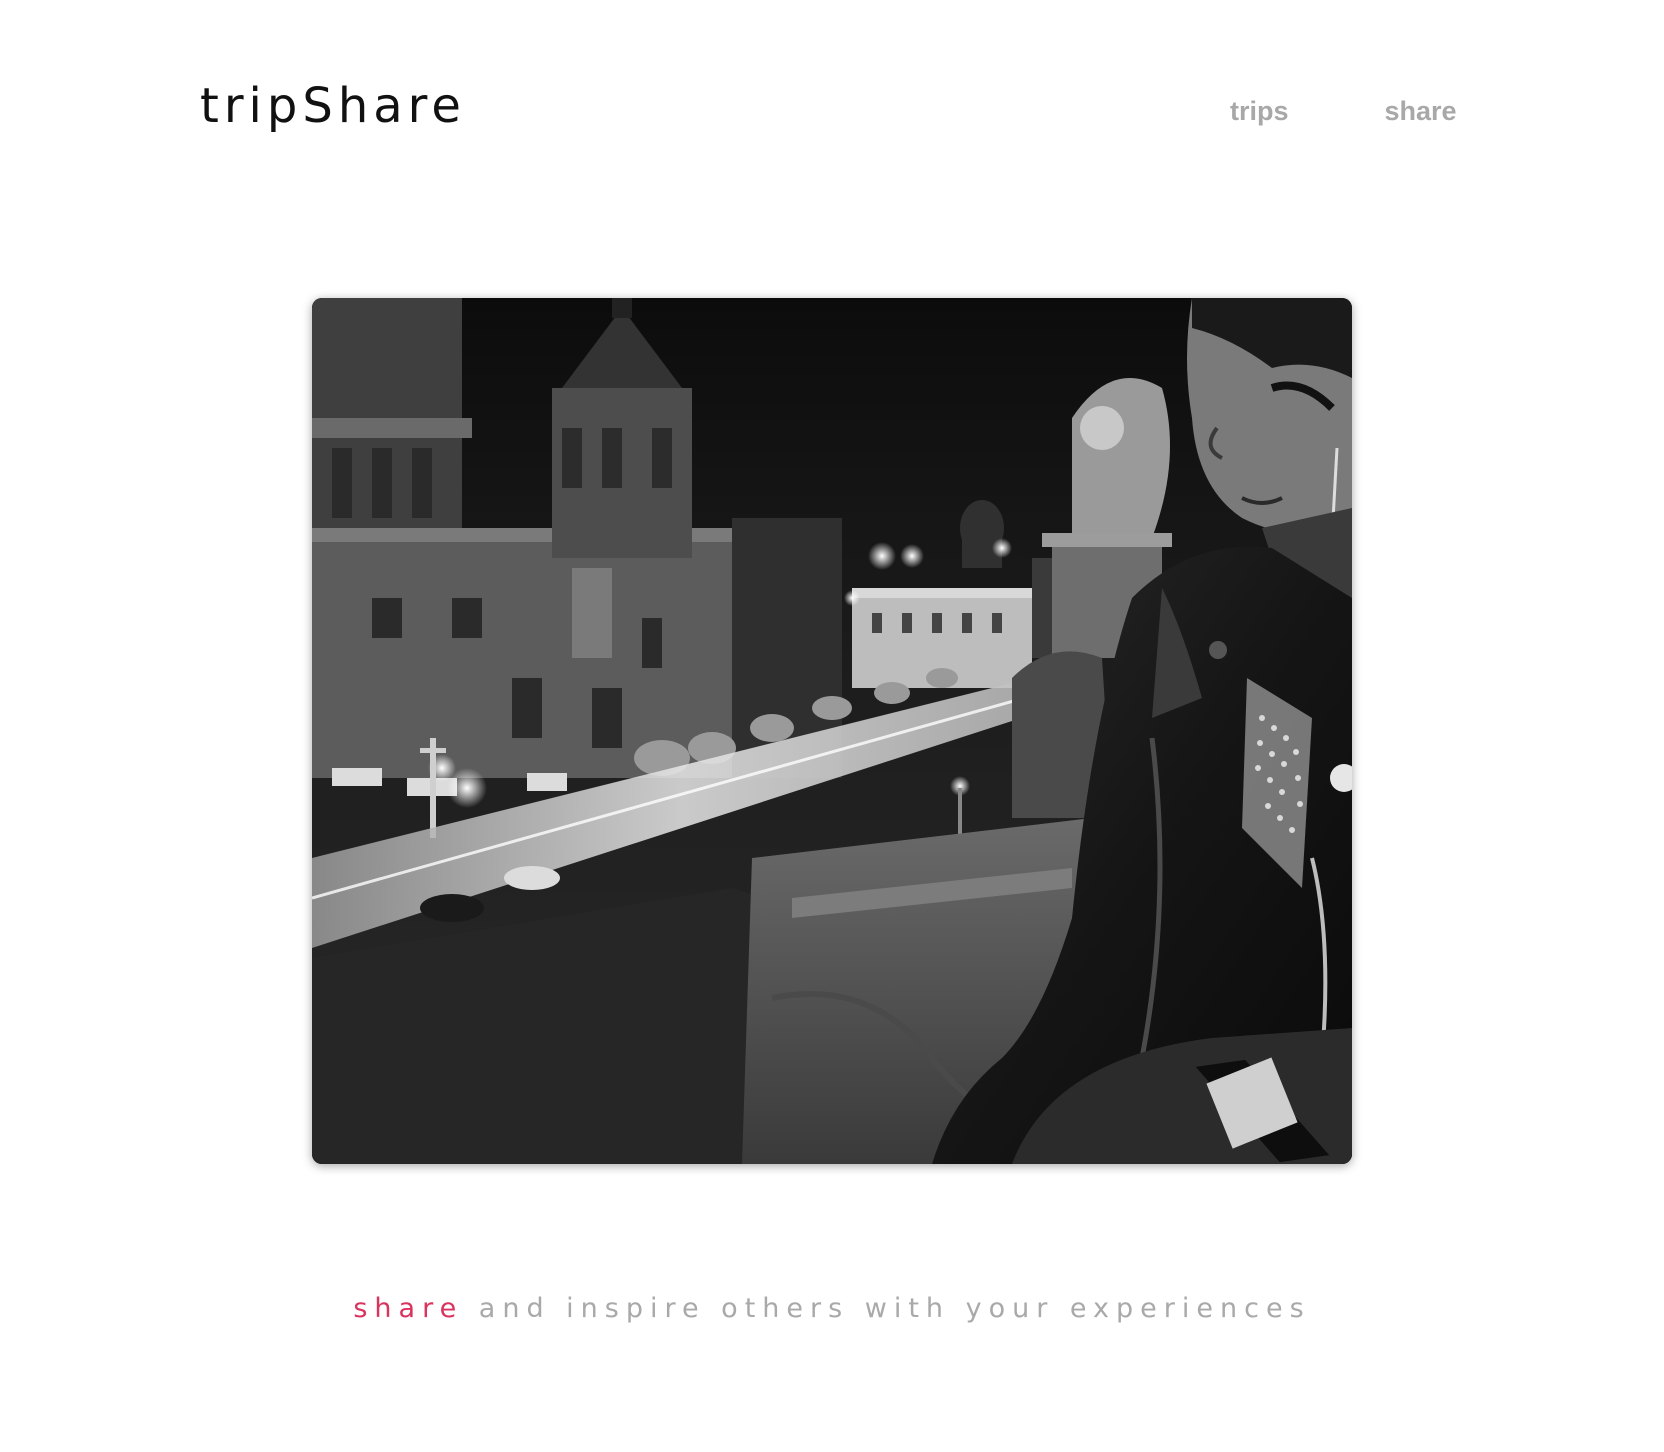  Describe the element at coordinates (1343, 111) in the screenshot. I see `main-nav: trips share` at that location.